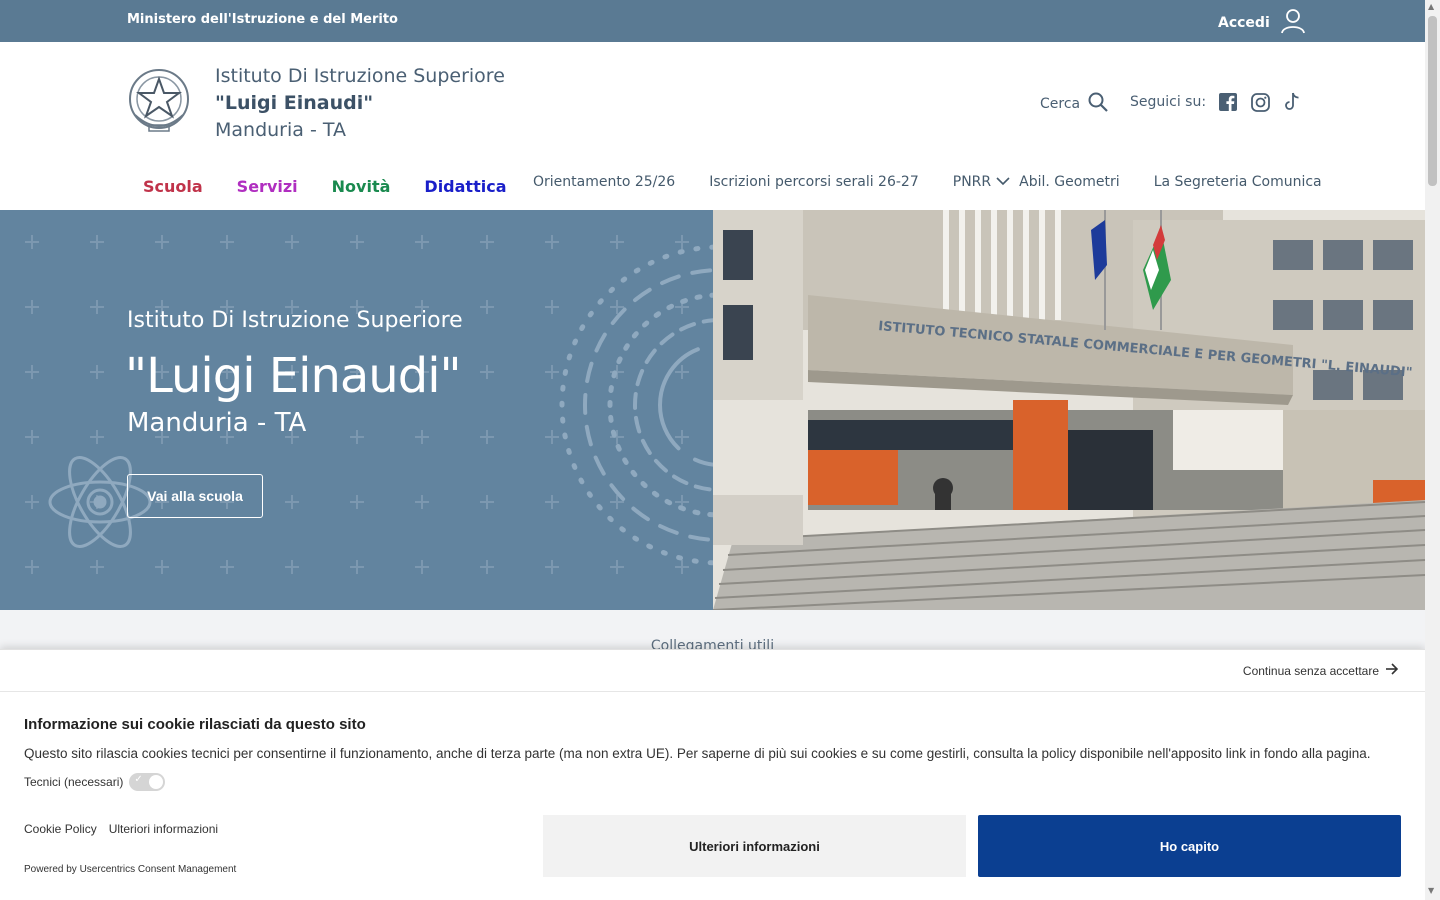 The height and width of the screenshot is (900, 1440). I want to click on social-label: Seguici su:, so click(1168, 102).